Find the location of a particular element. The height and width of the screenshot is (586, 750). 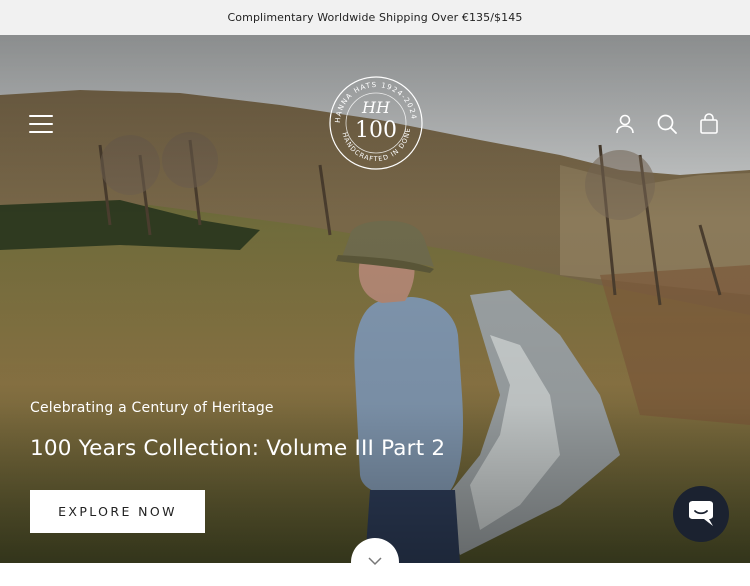

menu-icon is located at coordinates (41, 124).